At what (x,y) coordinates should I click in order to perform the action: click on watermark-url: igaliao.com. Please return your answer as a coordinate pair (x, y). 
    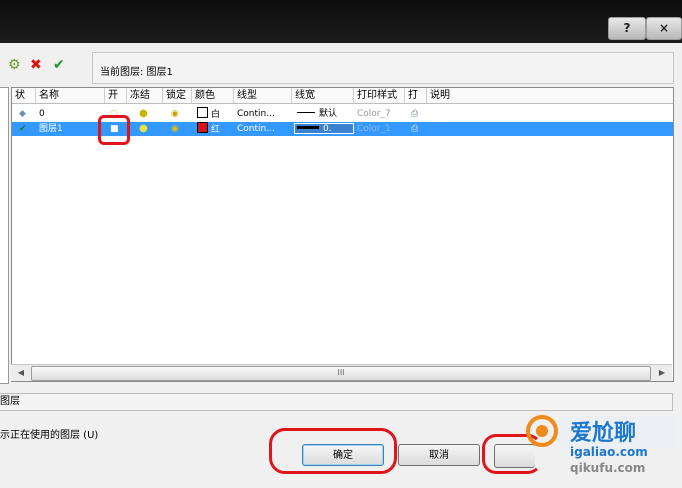
    Looking at the image, I should click on (609, 452).